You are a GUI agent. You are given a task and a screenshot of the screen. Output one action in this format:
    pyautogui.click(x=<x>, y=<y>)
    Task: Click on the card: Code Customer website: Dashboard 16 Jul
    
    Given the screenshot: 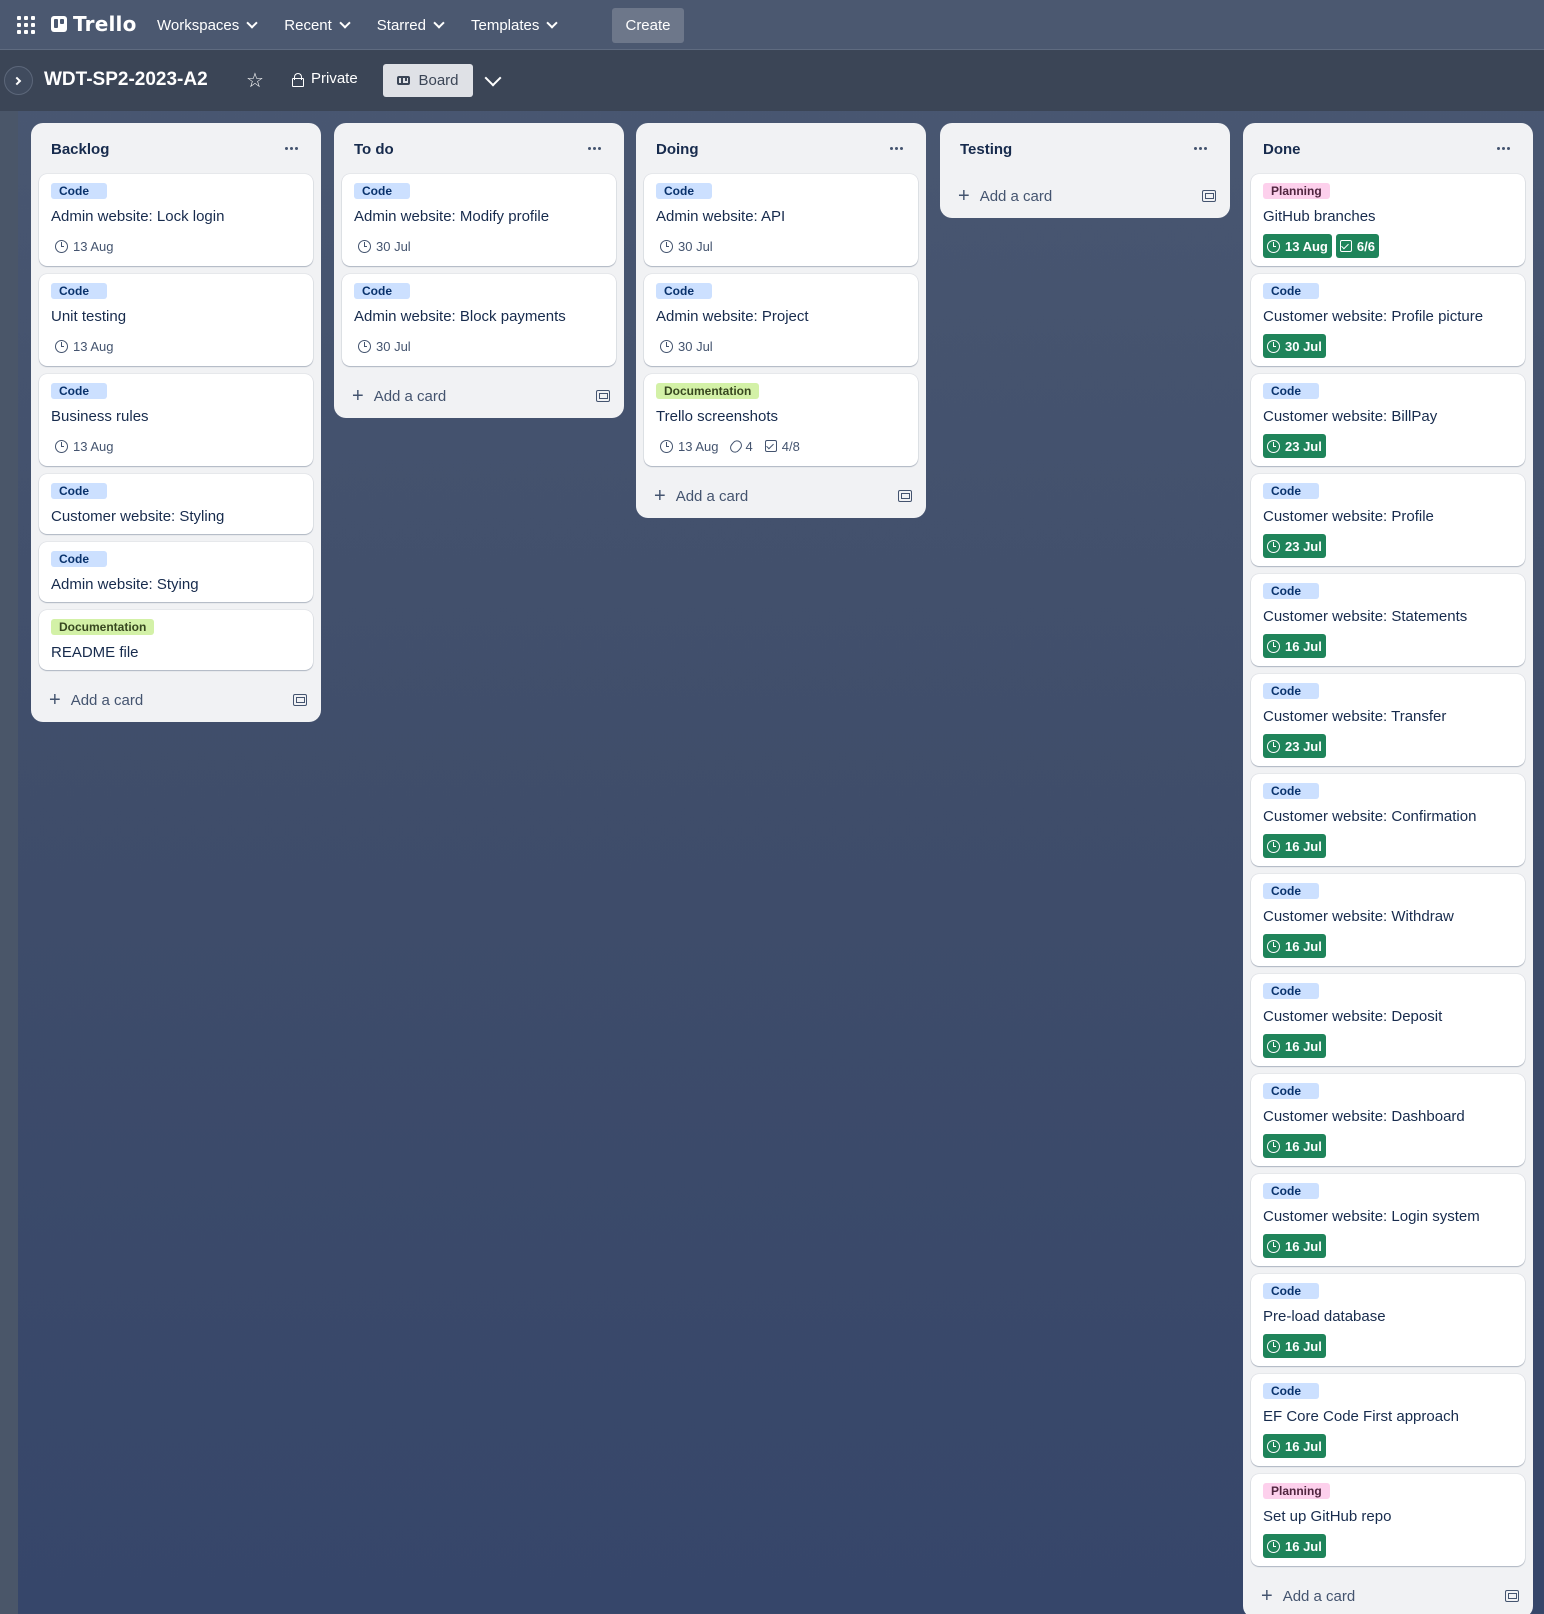 What is the action you would take?
    pyautogui.click(x=1388, y=1120)
    